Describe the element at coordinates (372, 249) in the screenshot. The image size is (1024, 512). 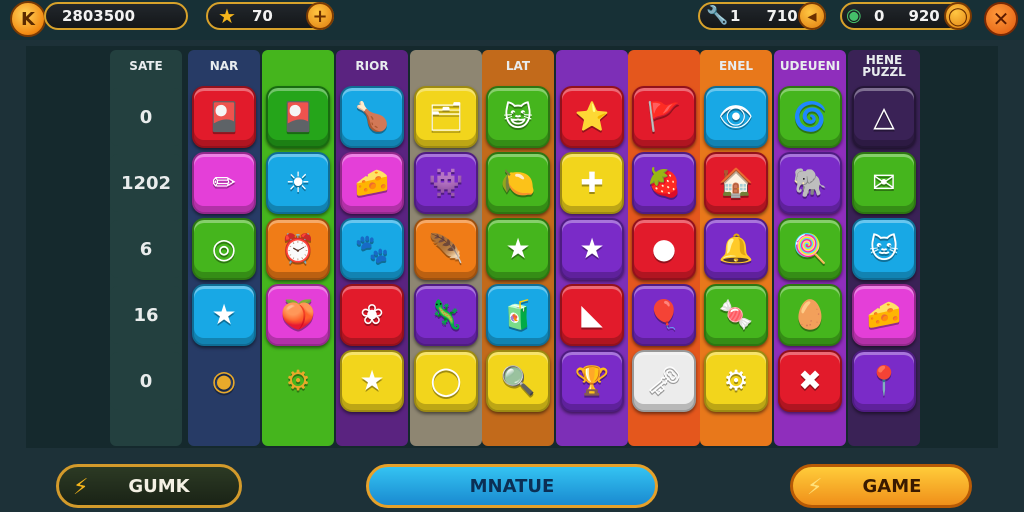
I see `game-tile: 🐾` at that location.